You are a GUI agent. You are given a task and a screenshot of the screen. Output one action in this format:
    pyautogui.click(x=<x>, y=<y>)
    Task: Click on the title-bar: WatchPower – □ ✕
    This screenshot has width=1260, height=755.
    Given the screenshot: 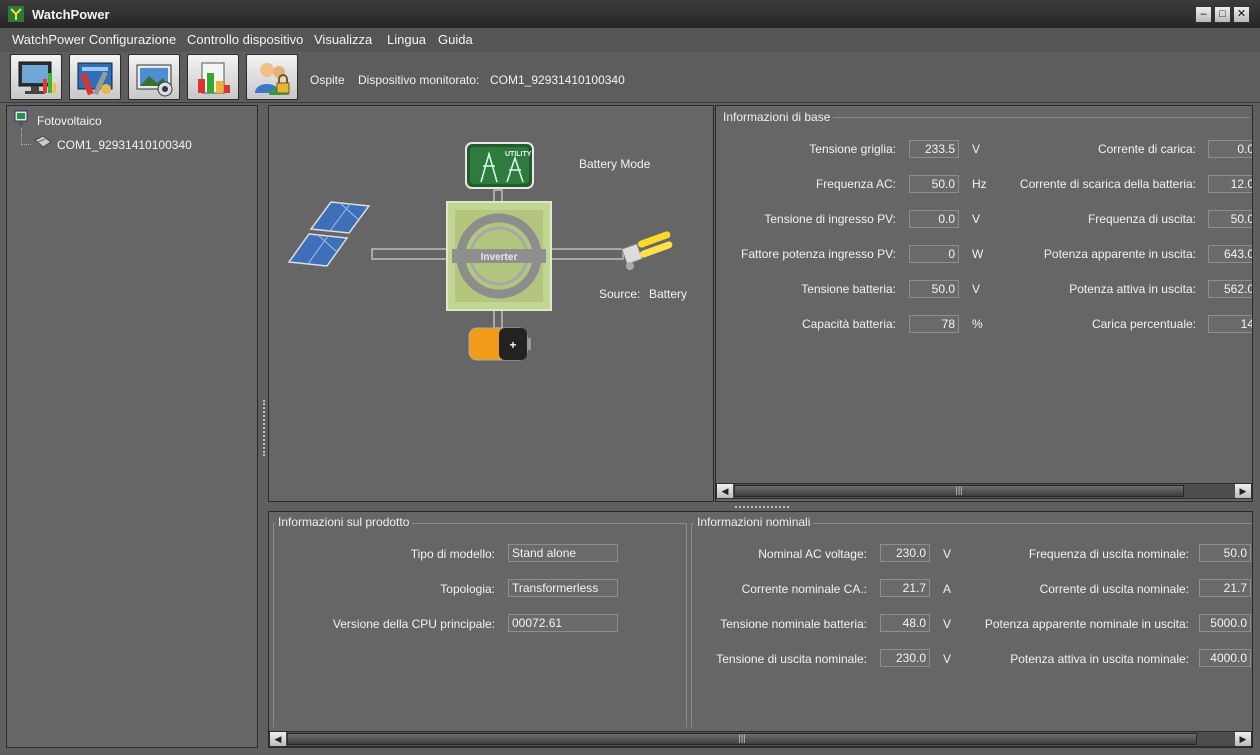 What is the action you would take?
    pyautogui.click(x=630, y=14)
    